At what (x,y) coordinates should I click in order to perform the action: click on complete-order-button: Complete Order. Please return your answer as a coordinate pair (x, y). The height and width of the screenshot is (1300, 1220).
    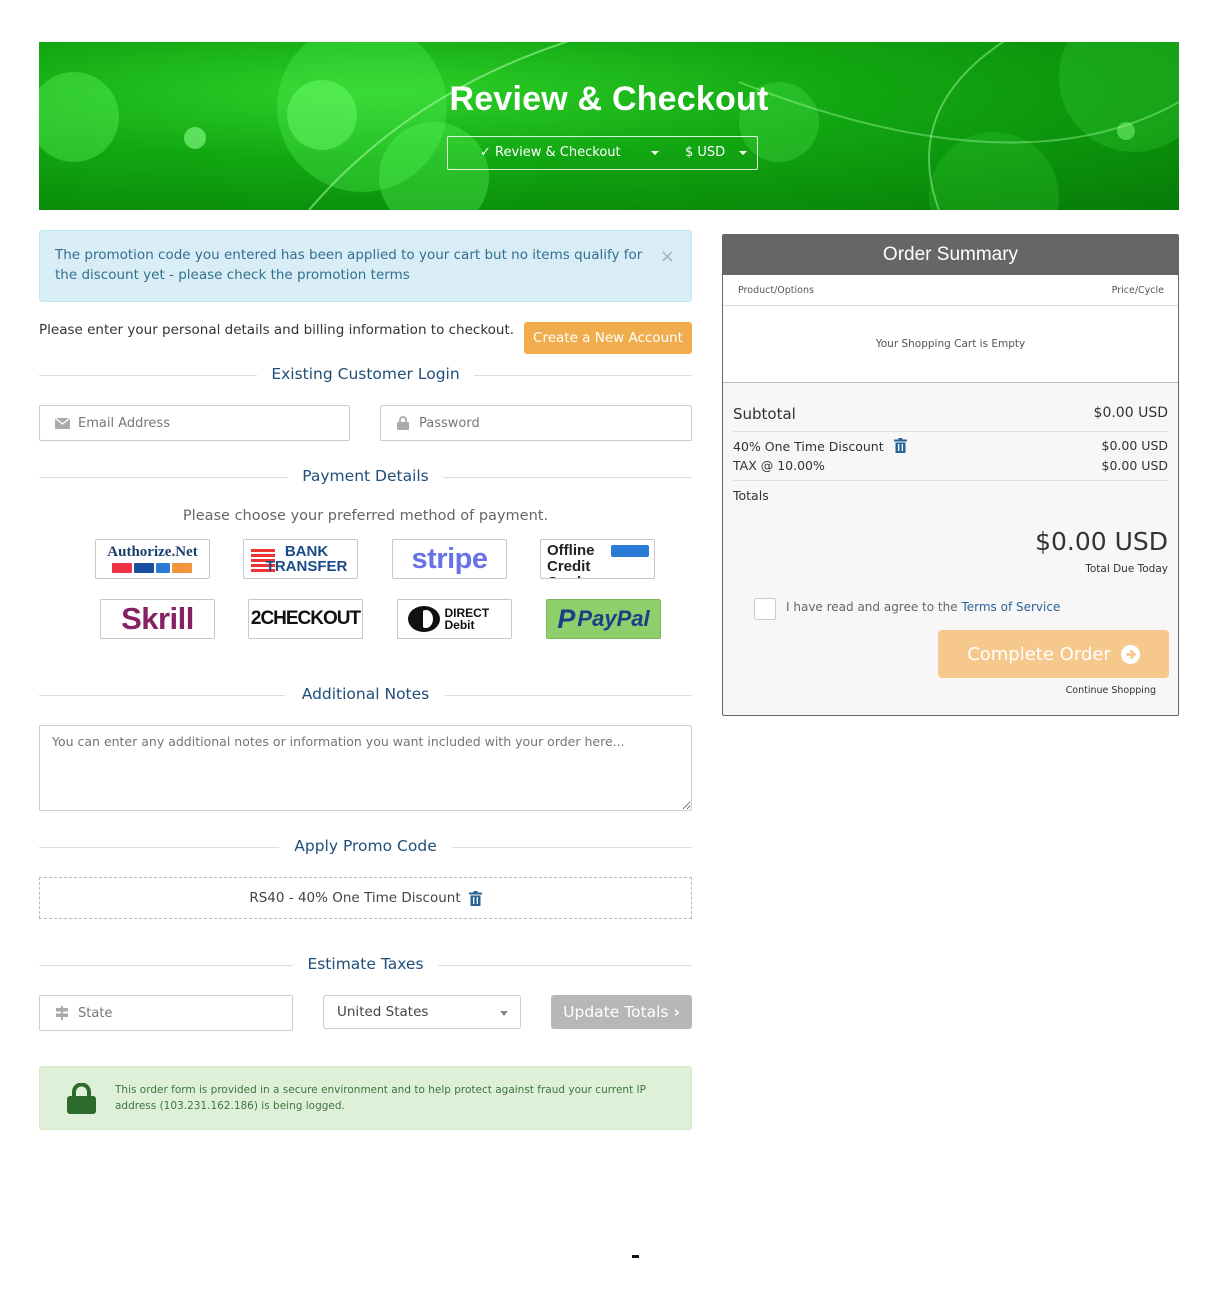
    Looking at the image, I should click on (1053, 654).